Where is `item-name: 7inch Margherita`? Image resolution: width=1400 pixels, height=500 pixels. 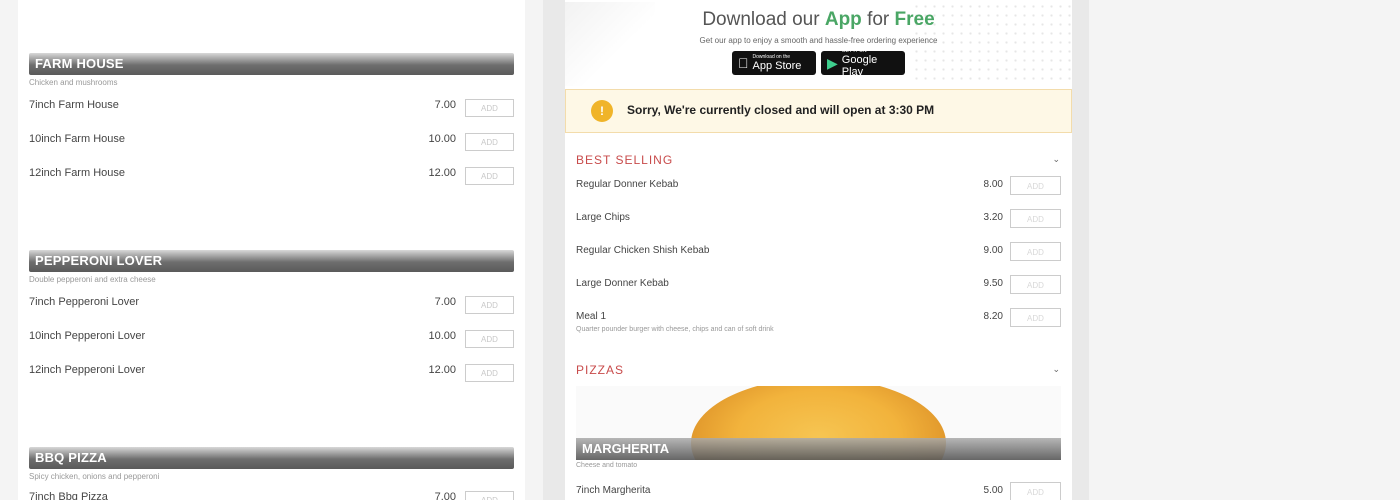
item-name: 7inch Margherita is located at coordinates (613, 490).